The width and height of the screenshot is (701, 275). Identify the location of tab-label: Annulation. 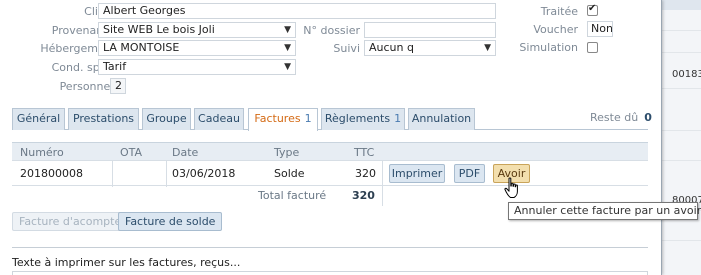
(441, 118).